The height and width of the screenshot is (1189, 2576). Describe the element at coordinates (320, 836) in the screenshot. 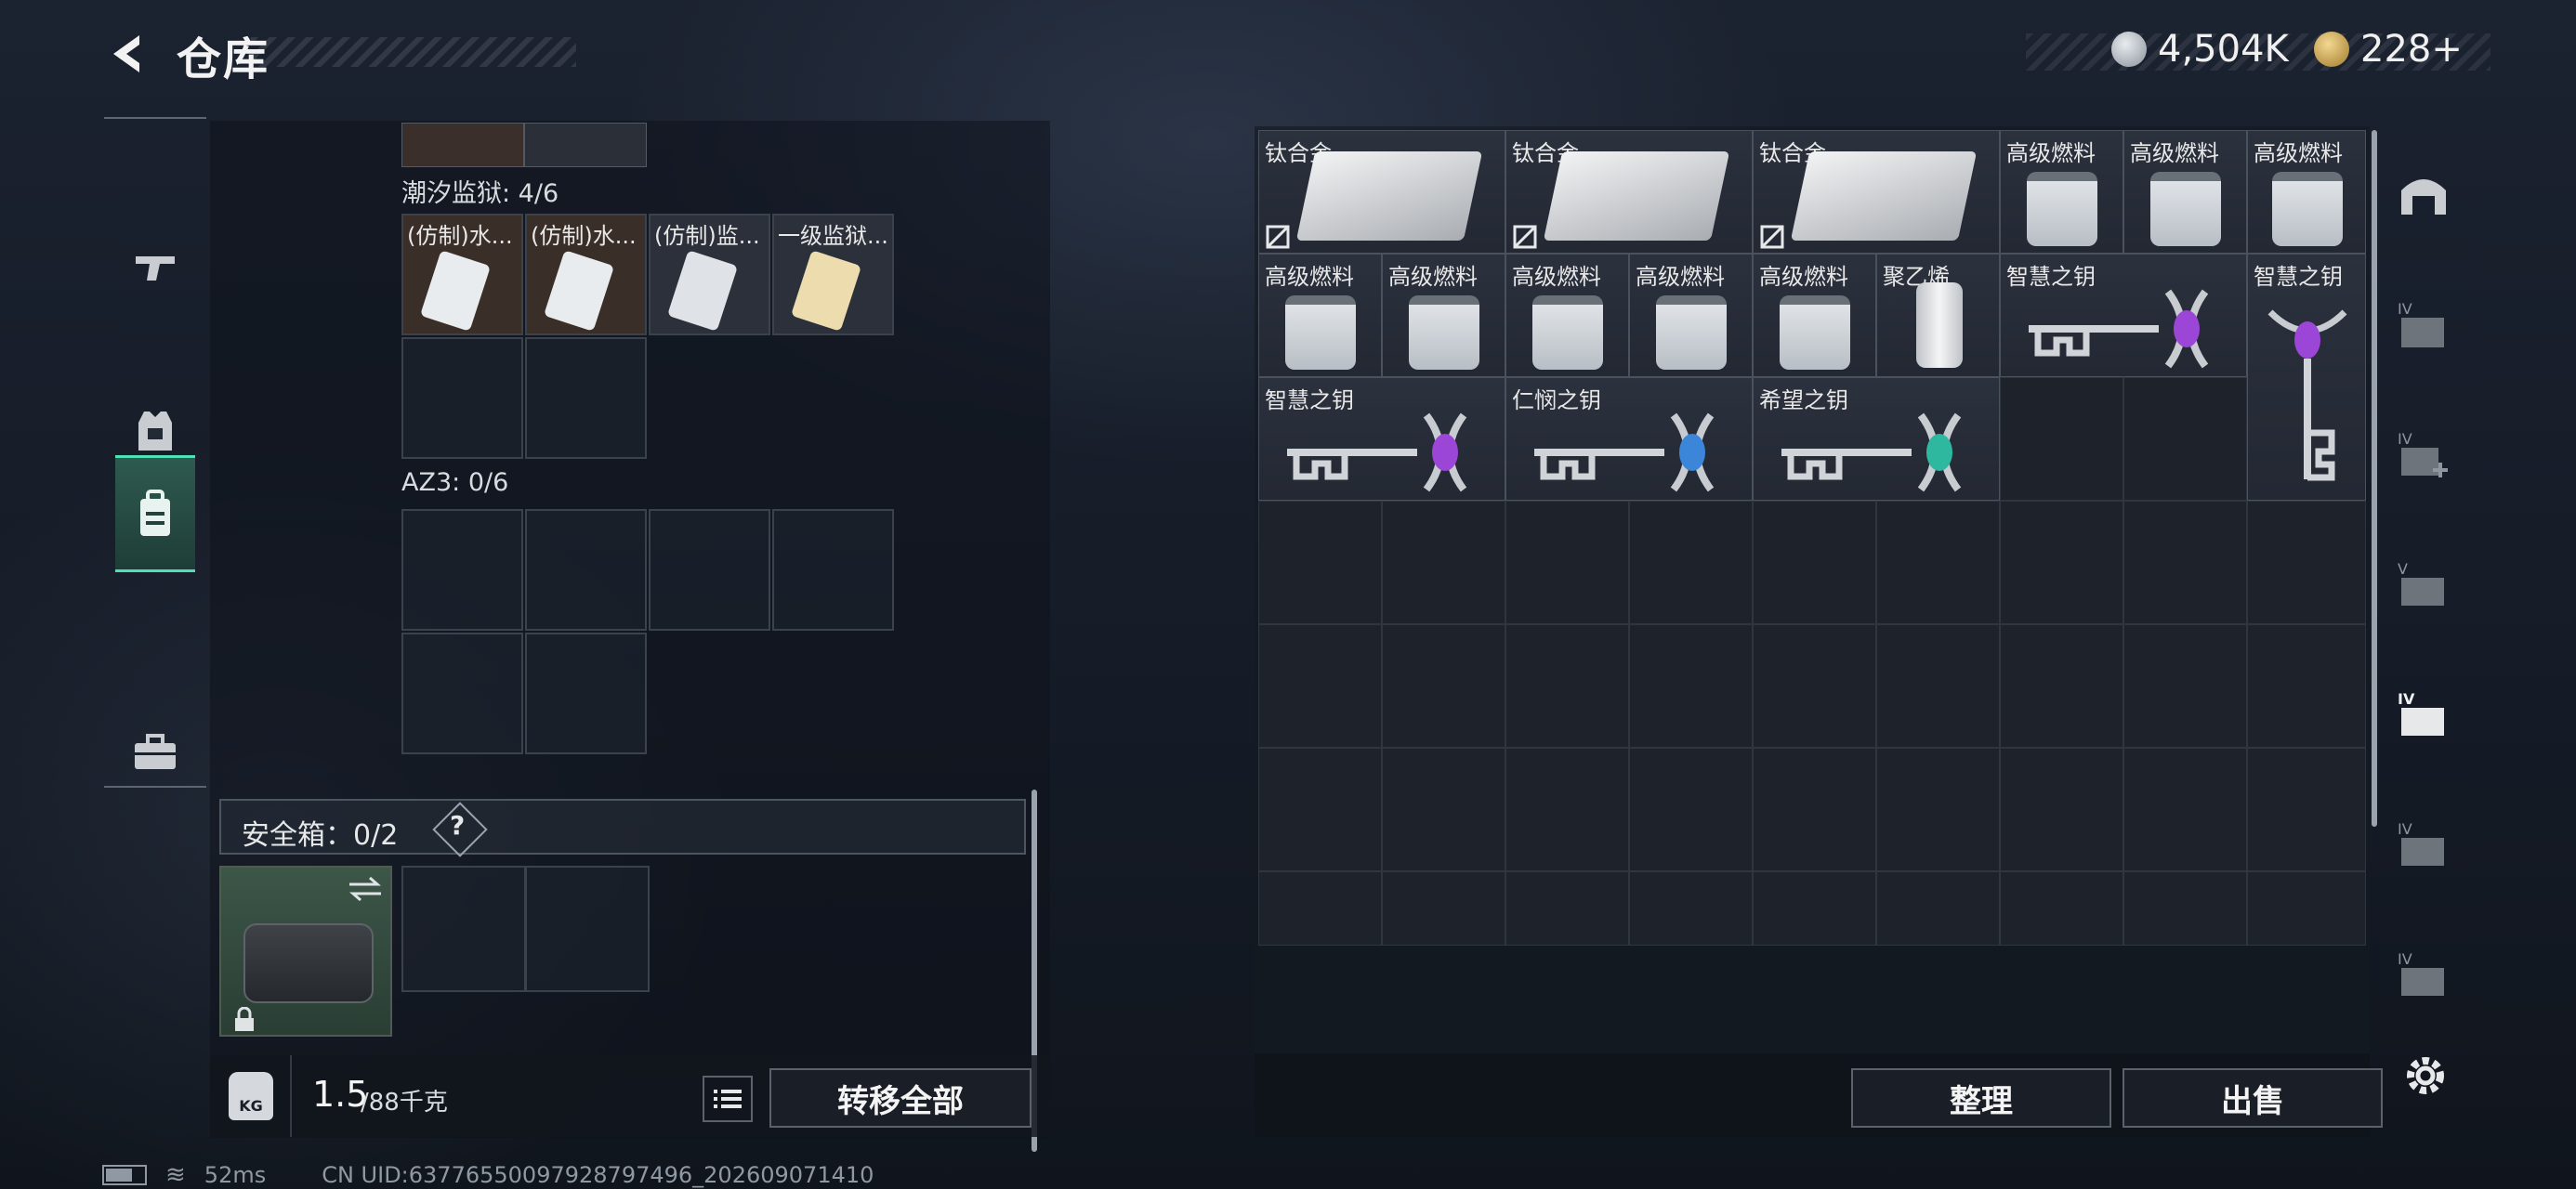

I see `safe-box-label: 安全箱：0/2` at that location.